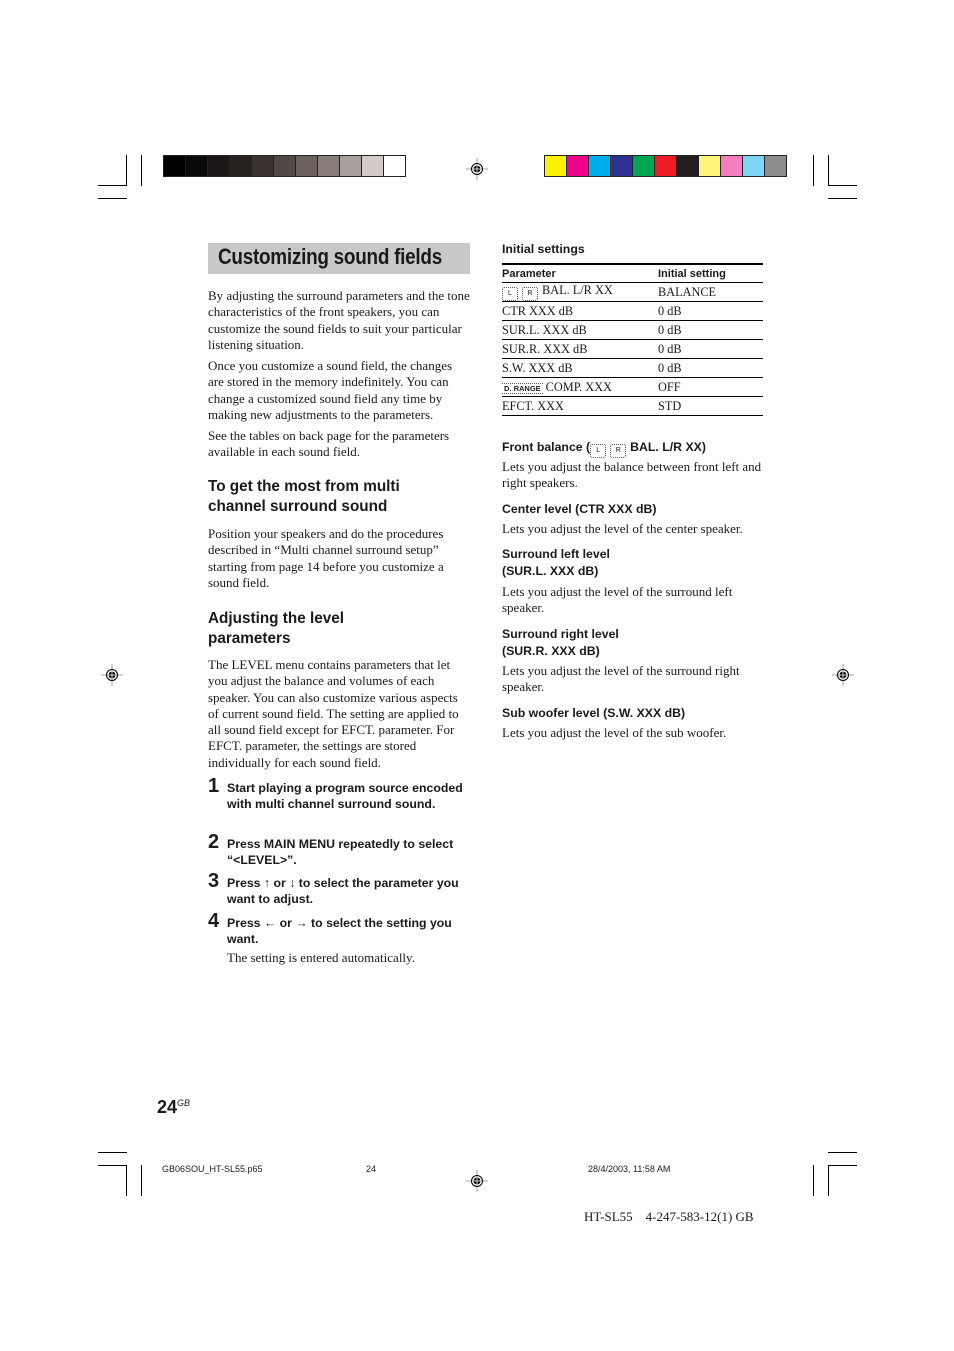 Image resolution: width=954 pixels, height=1351 pixels. What do you see at coordinates (594, 713) in the screenshot?
I see `description-heading: Sub woofer level (S.W. XXX dB)` at bounding box center [594, 713].